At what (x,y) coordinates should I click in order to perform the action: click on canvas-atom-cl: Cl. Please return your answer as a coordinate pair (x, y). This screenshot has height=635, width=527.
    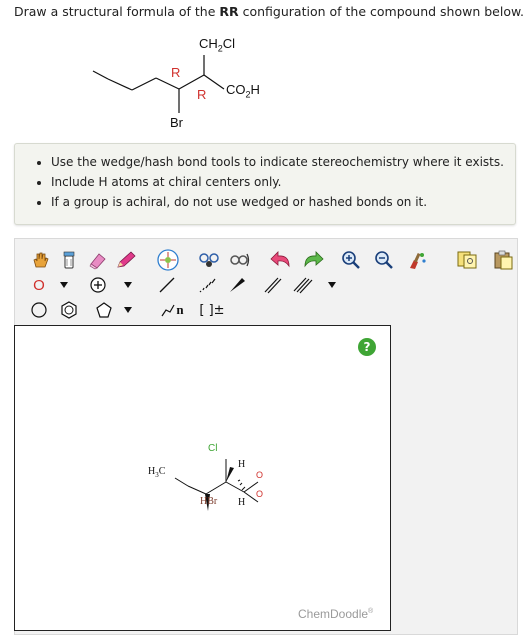
    Looking at the image, I should click on (213, 448).